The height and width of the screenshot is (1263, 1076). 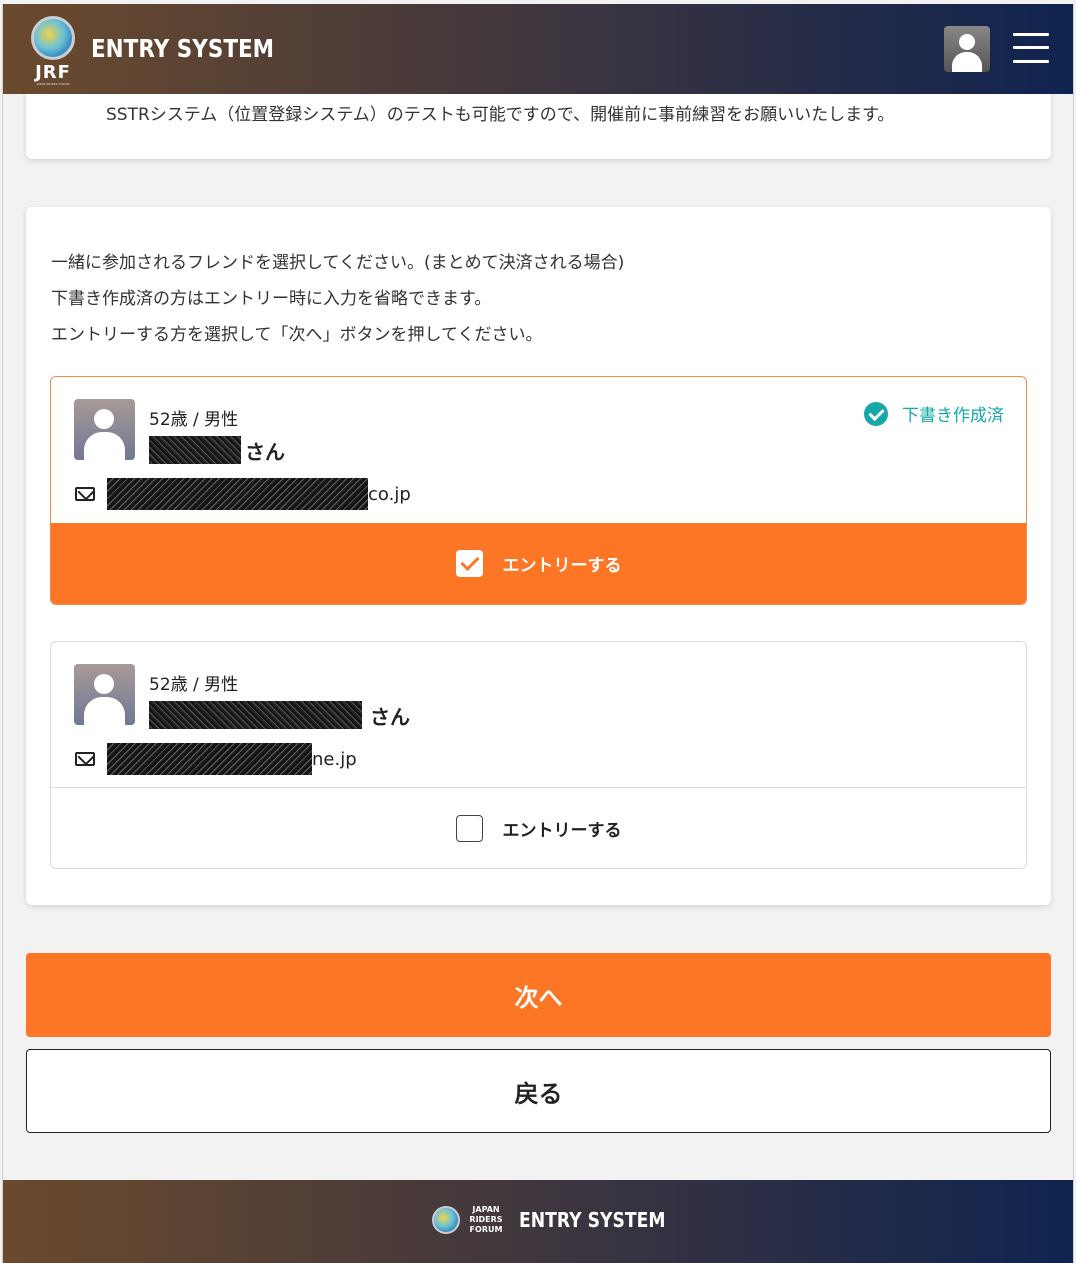 I want to click on next-button: 次へ, so click(x=538, y=995).